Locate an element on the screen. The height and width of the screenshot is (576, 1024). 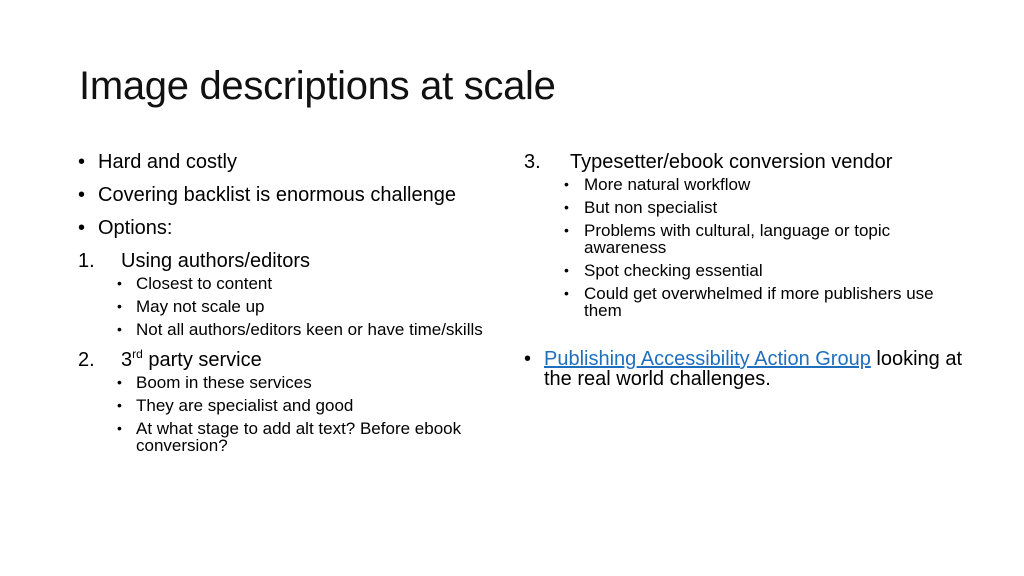
slide-title: Image descriptions at scale is located at coordinates (317, 86).